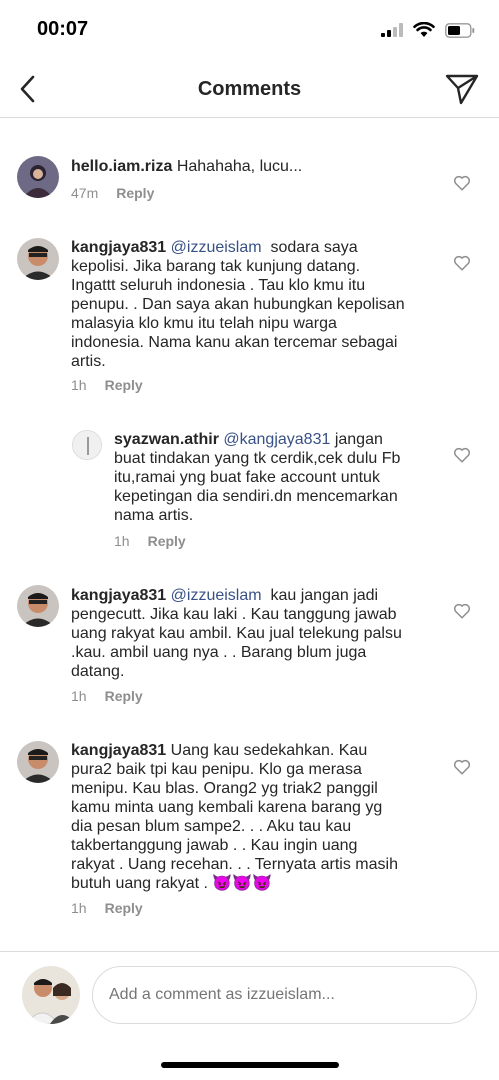  I want to click on mention-link: @kangjaya831, so click(276, 439).